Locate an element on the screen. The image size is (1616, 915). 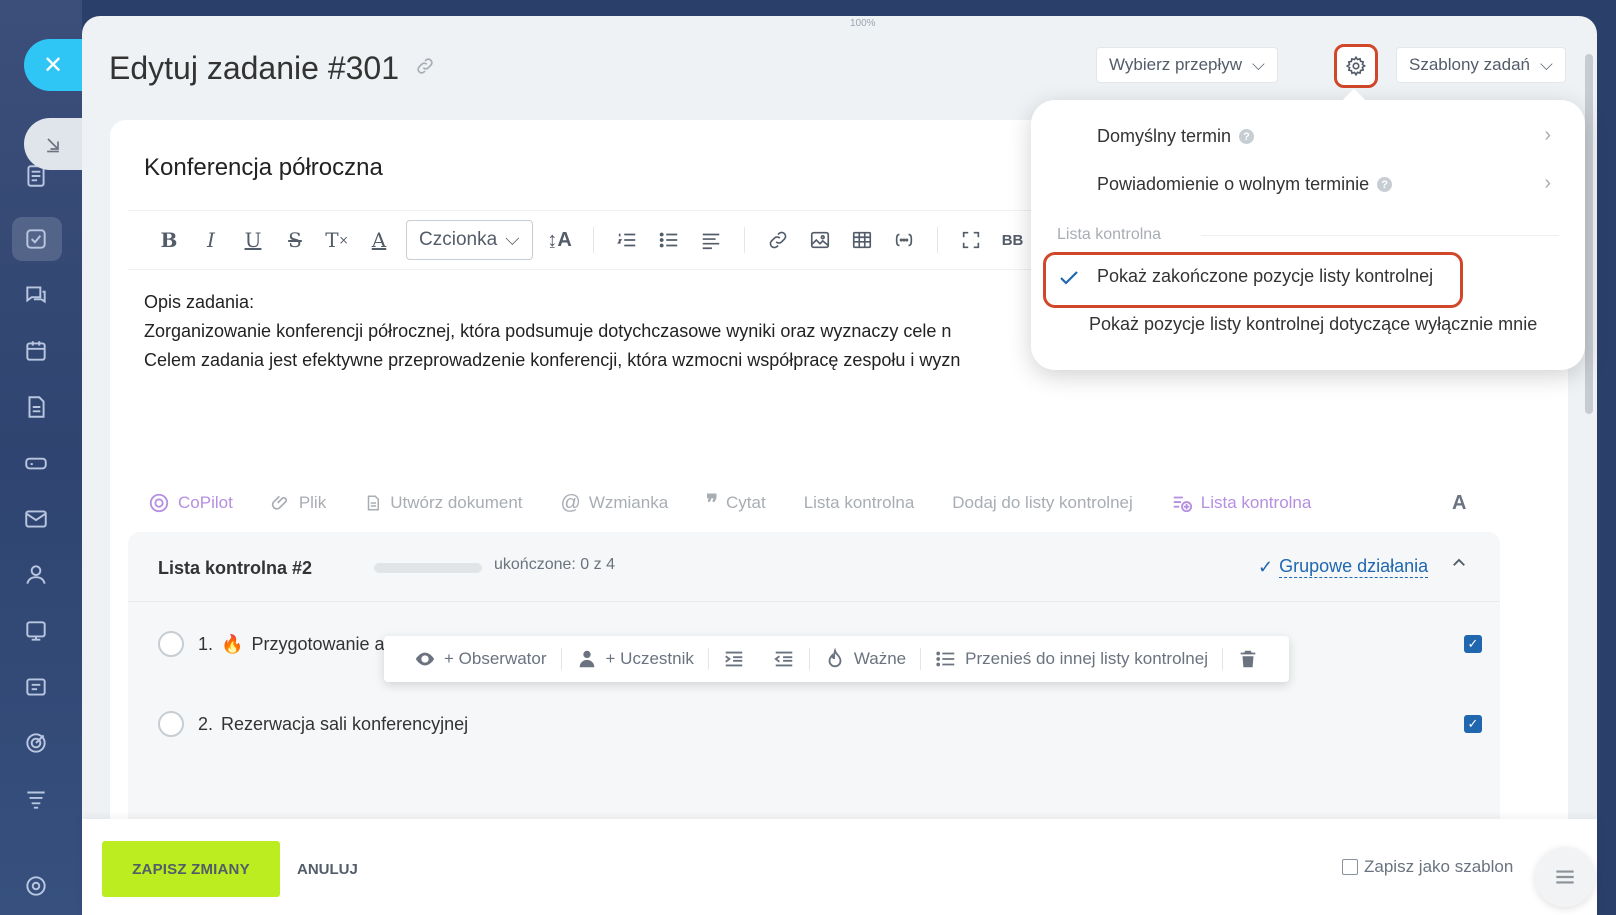
item-label: Rezerwacja sali konferencyjnej is located at coordinates (345, 723).